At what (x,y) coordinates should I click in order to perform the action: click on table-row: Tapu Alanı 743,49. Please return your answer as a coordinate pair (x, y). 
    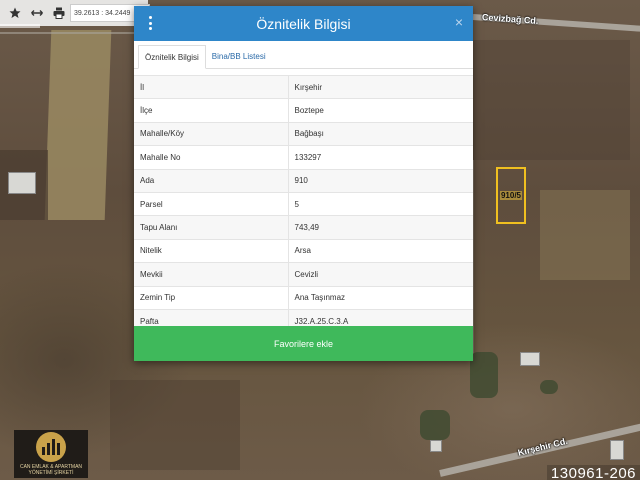
    Looking at the image, I should click on (303, 227).